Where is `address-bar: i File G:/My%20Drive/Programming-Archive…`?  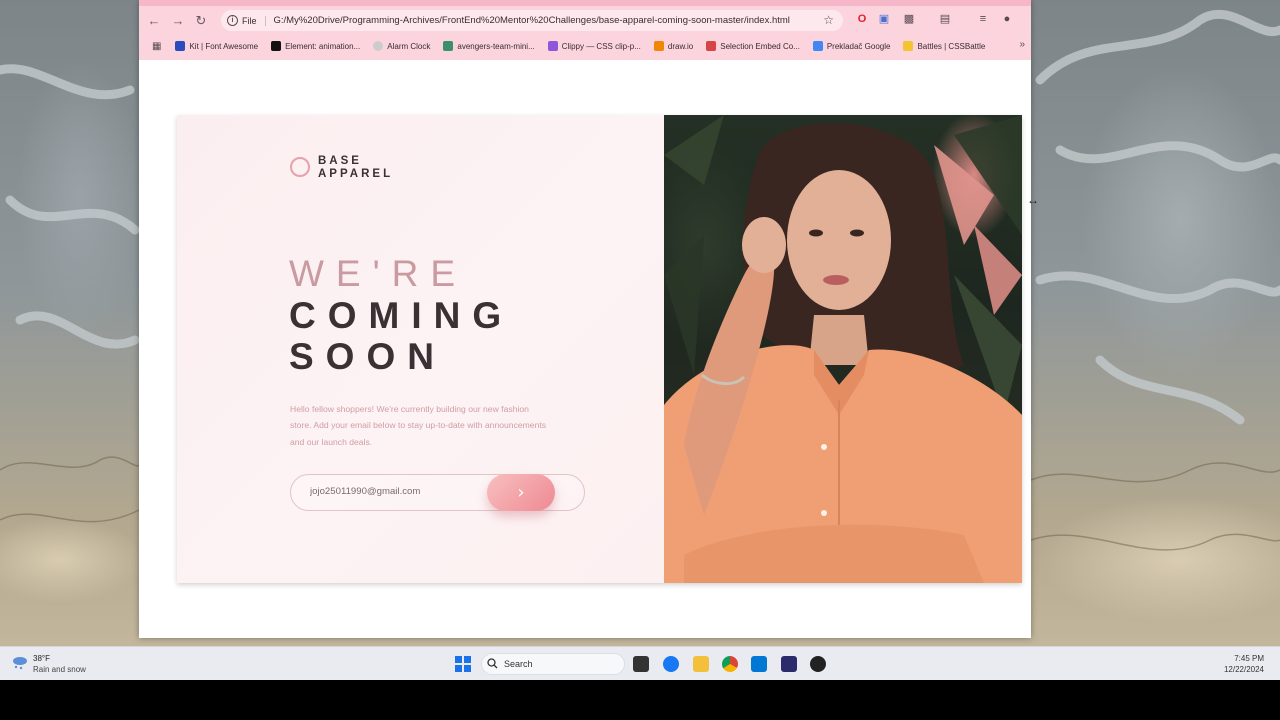 address-bar: i File G:/My%20Drive/Programming-Archive… is located at coordinates (532, 20).